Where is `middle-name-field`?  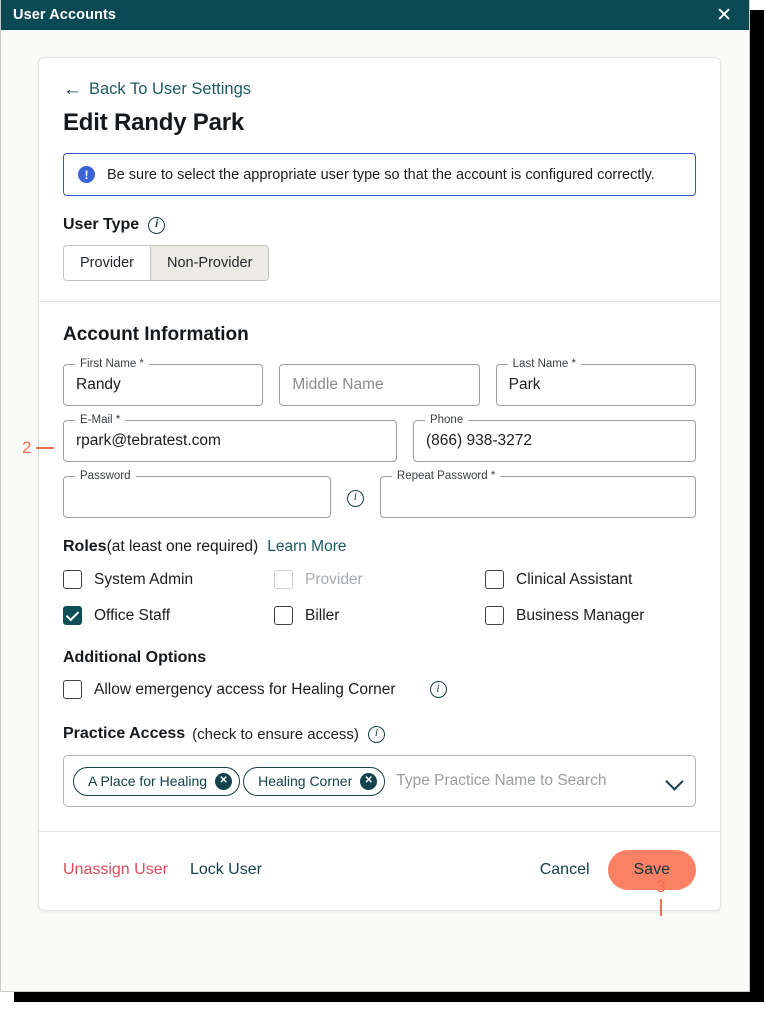
middle-name-field is located at coordinates (379, 385).